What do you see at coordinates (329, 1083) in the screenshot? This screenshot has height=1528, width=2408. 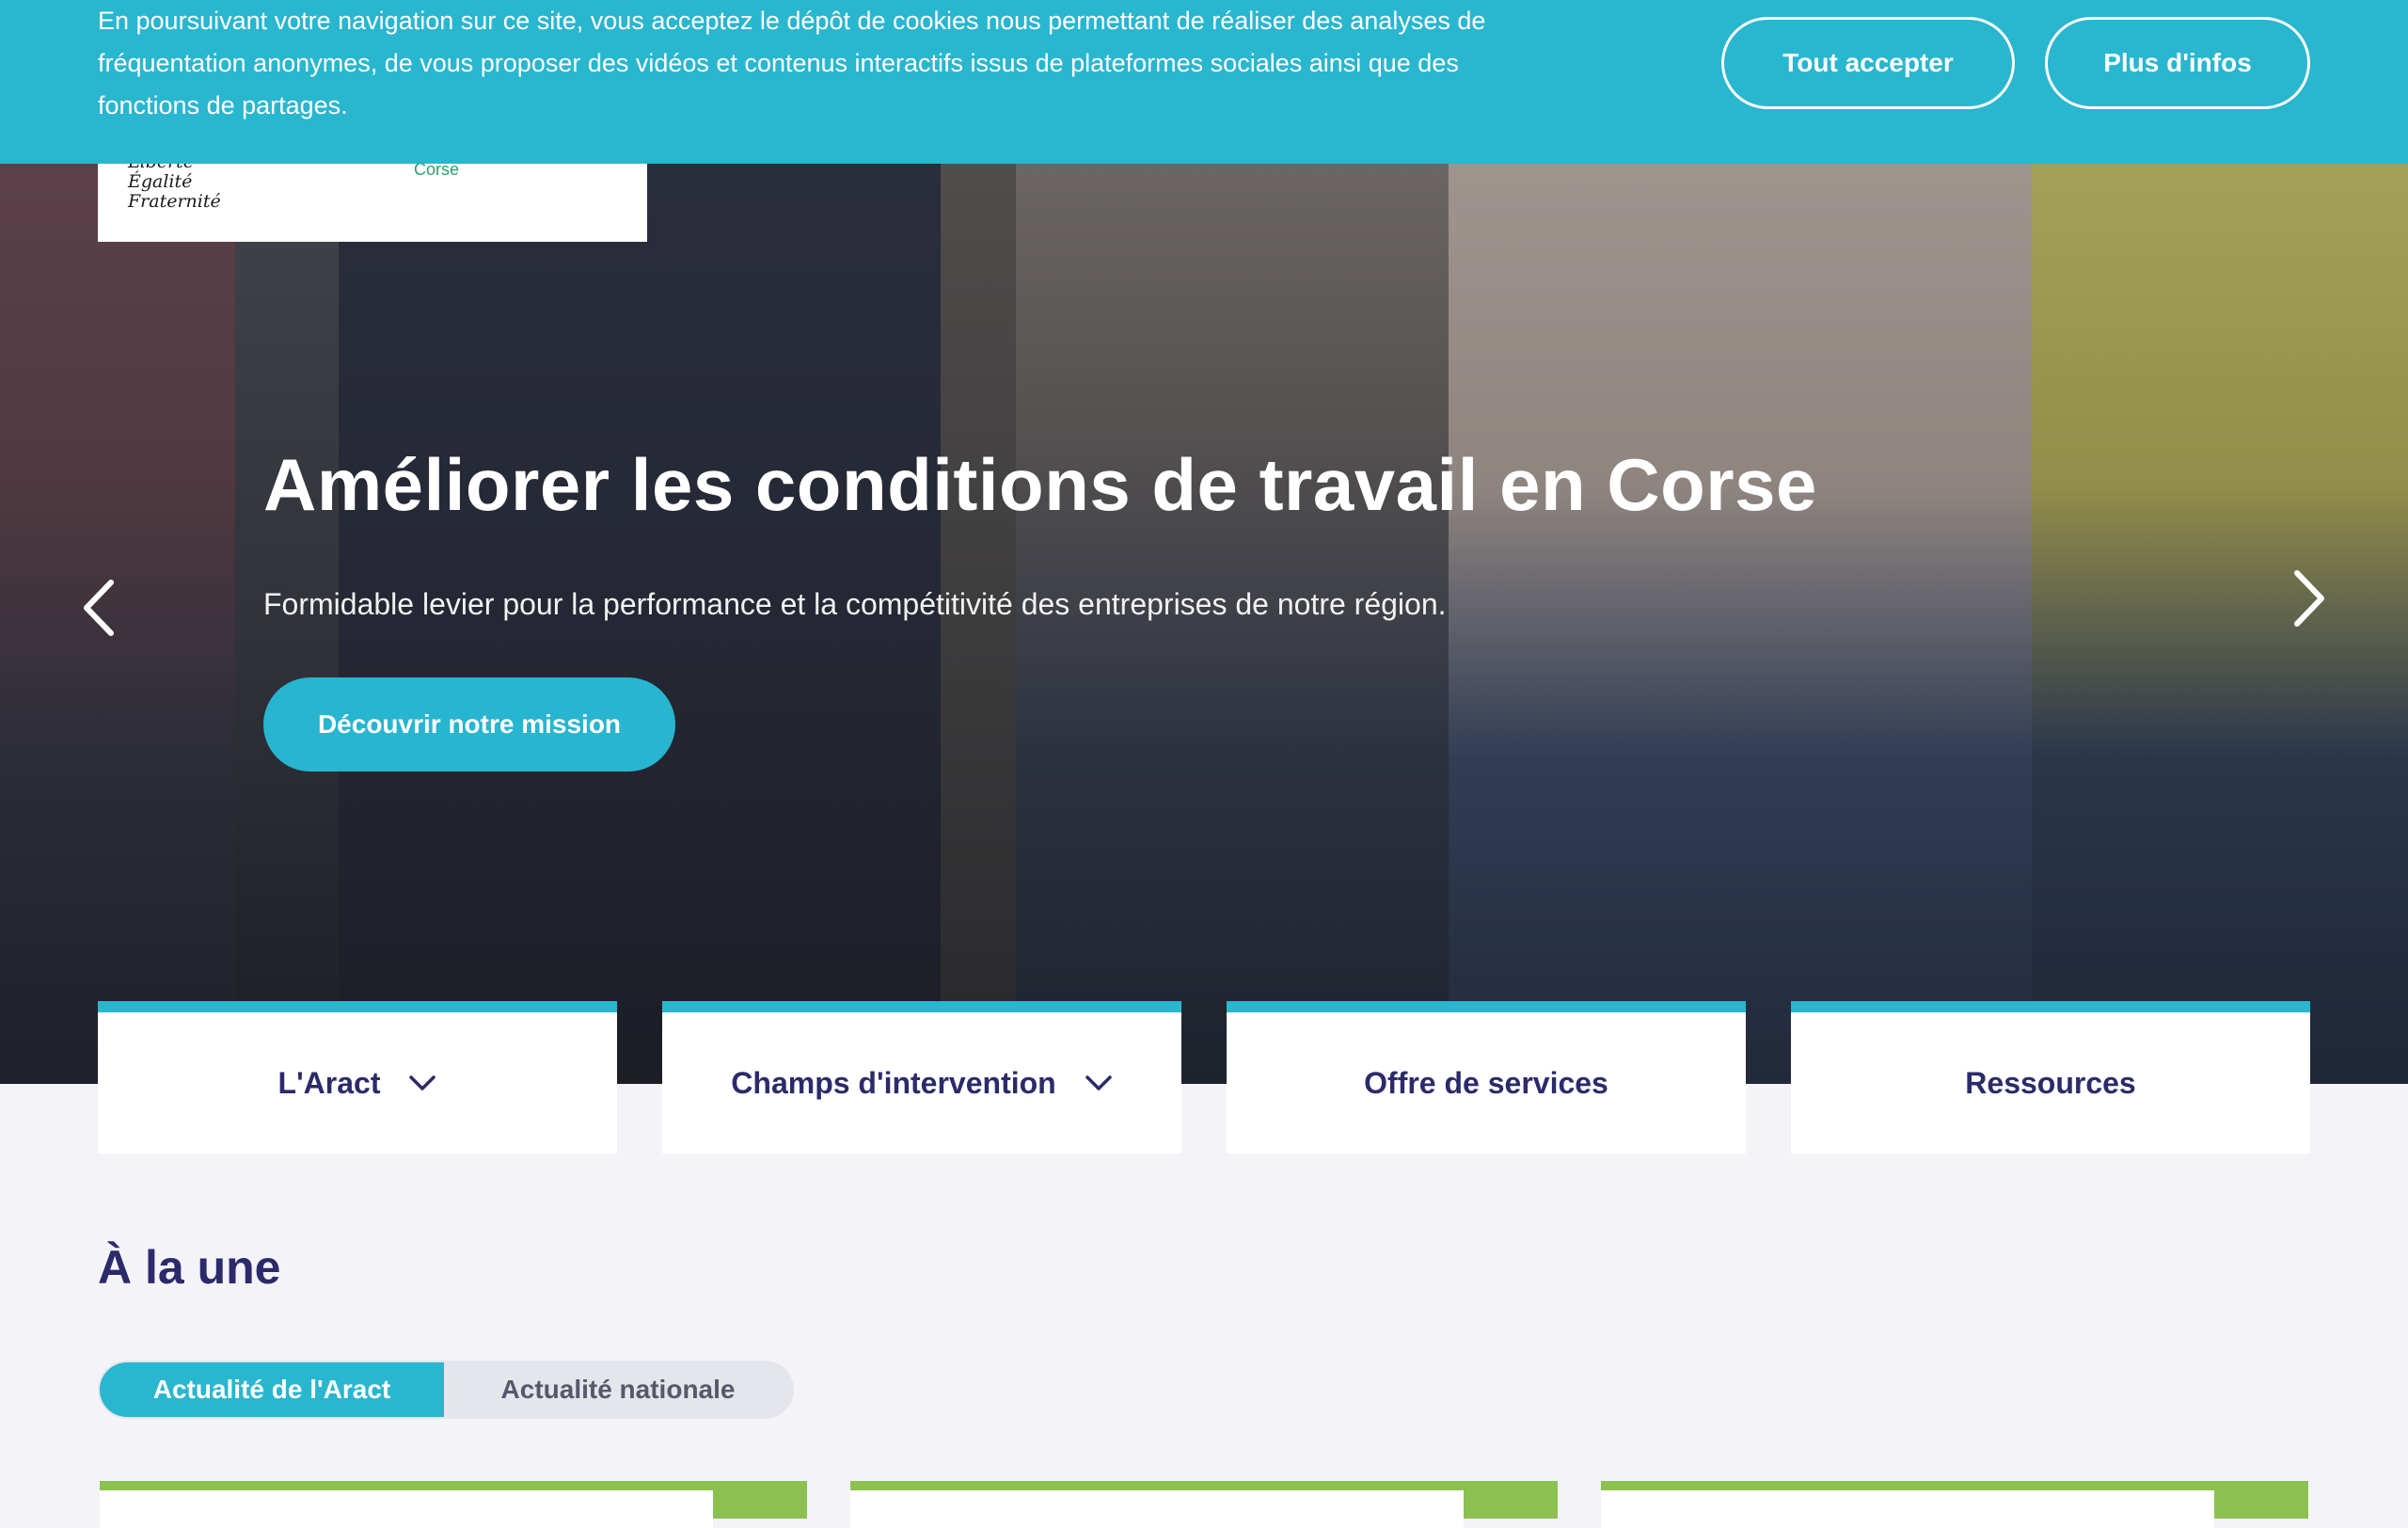 I see `nav-item-label: L'Aract` at bounding box center [329, 1083].